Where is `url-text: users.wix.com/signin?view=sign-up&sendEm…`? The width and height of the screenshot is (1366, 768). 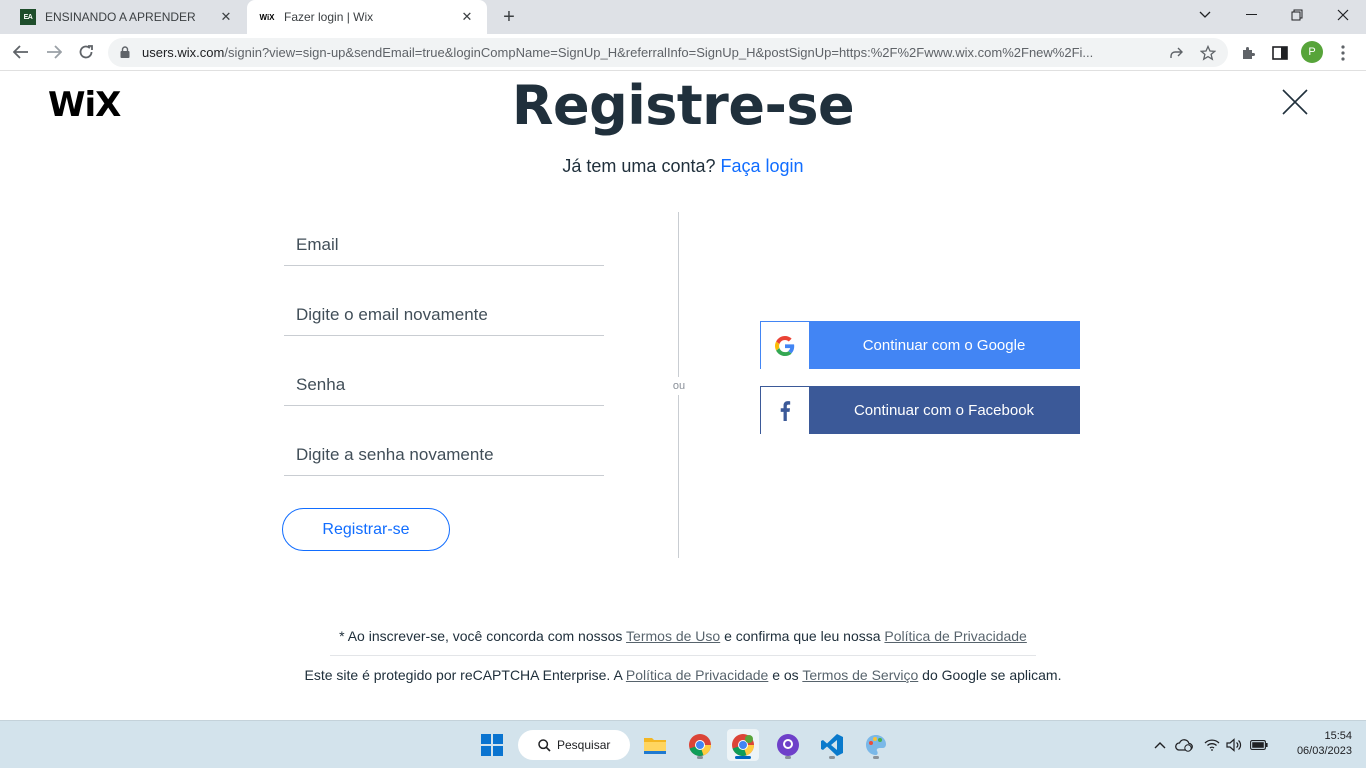
url-text: users.wix.com/signin?view=sign-up&sendEm… is located at coordinates (618, 52).